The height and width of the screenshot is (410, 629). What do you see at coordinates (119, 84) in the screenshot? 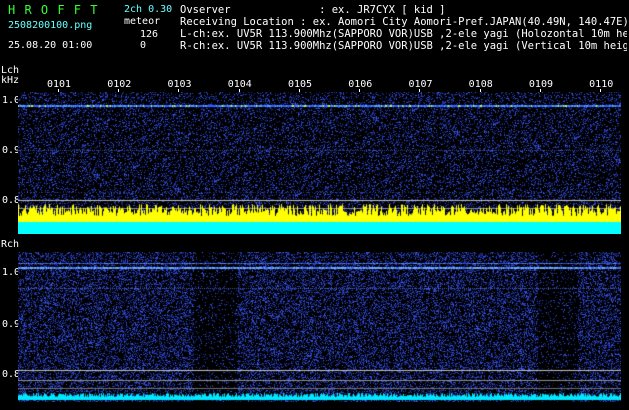
I see `time-tick-label: 0102` at bounding box center [119, 84].